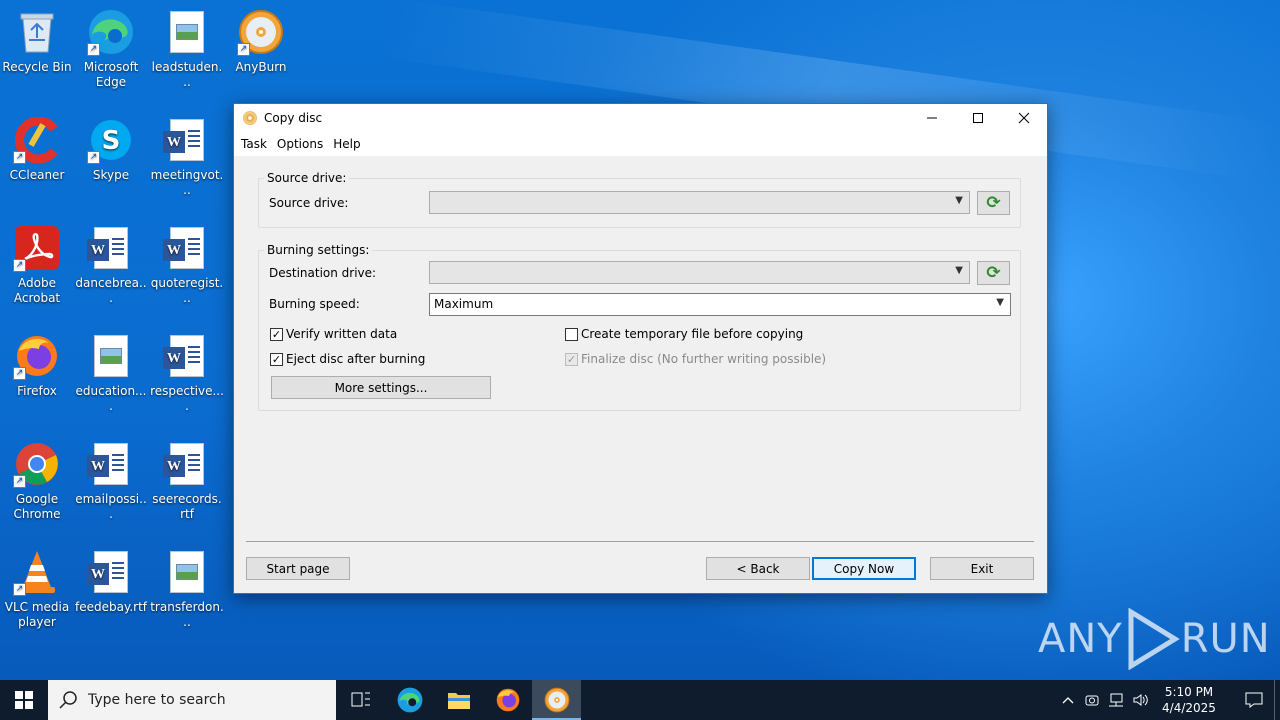 The image size is (1280, 720). What do you see at coordinates (309, 203) in the screenshot?
I see `source-drive-label: Source drive:` at bounding box center [309, 203].